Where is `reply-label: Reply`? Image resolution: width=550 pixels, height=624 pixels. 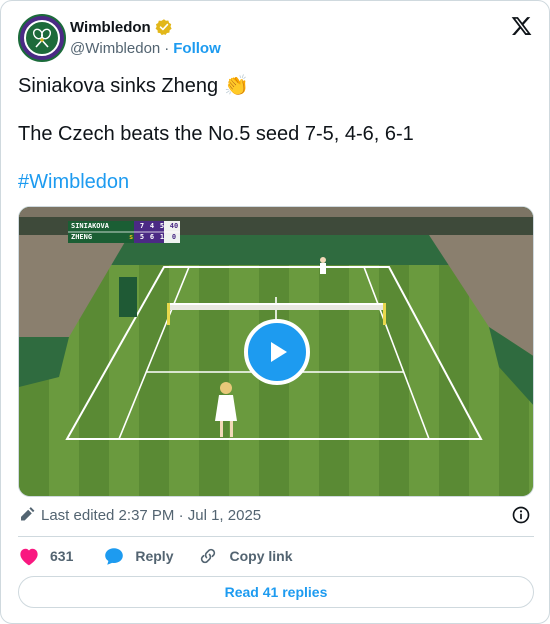 reply-label: Reply is located at coordinates (154, 556).